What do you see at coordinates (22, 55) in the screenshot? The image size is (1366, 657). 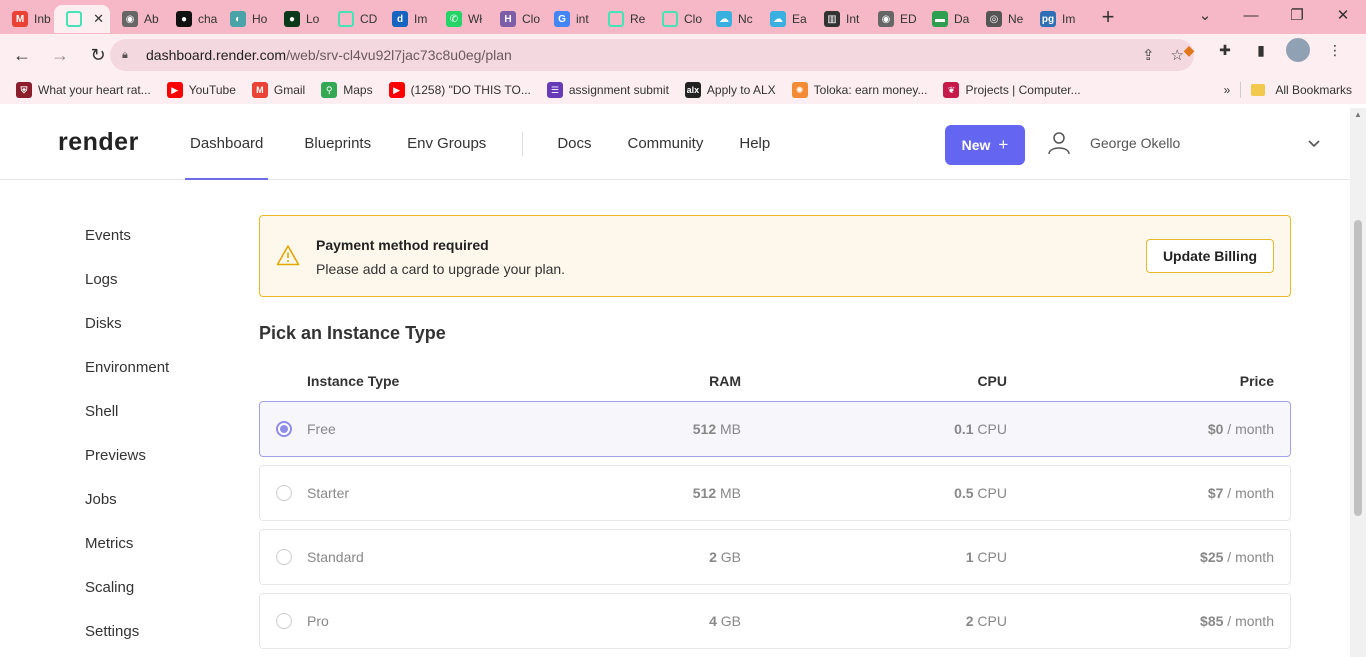 I see `back-arrow-icon: ←` at bounding box center [22, 55].